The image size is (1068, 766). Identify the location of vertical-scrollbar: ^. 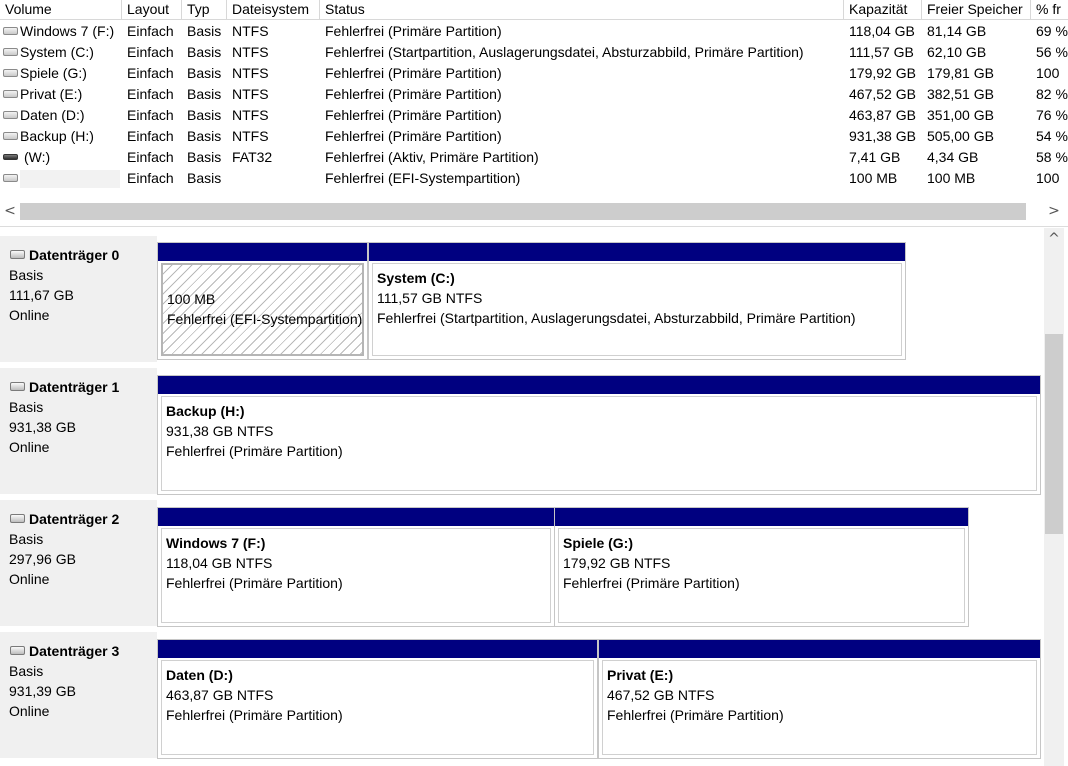
(1054, 497).